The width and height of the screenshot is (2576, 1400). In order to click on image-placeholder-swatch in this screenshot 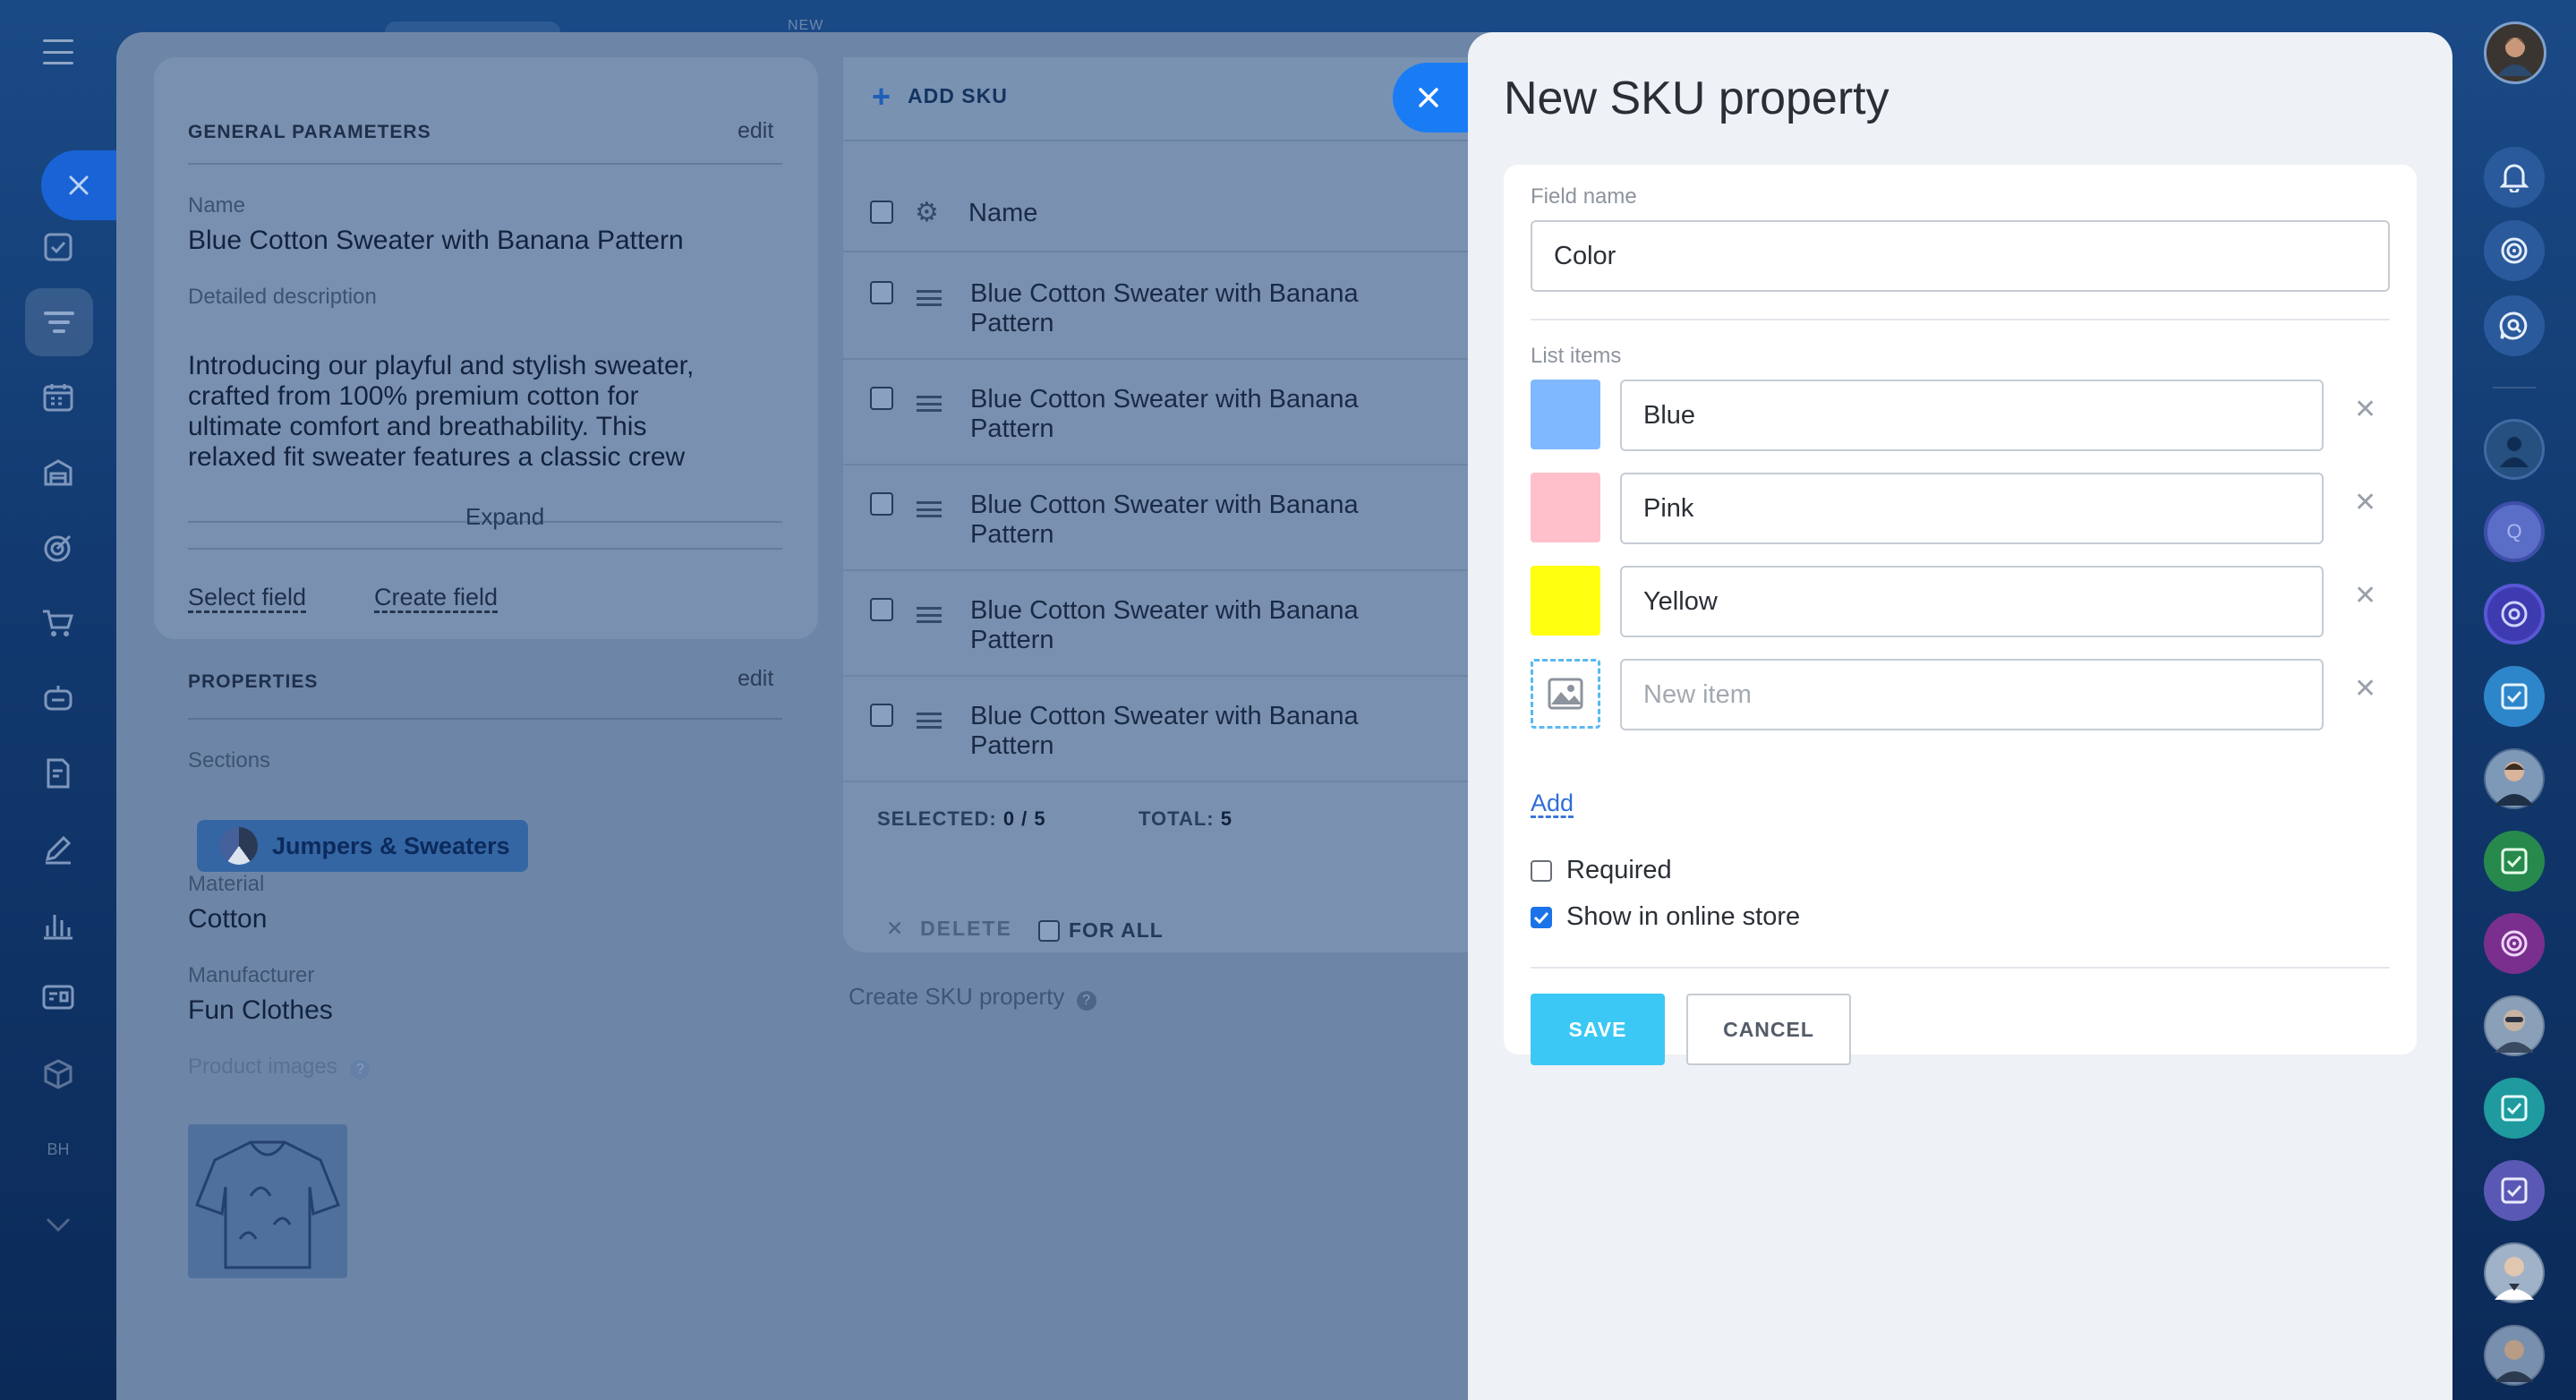, I will do `click(1565, 694)`.